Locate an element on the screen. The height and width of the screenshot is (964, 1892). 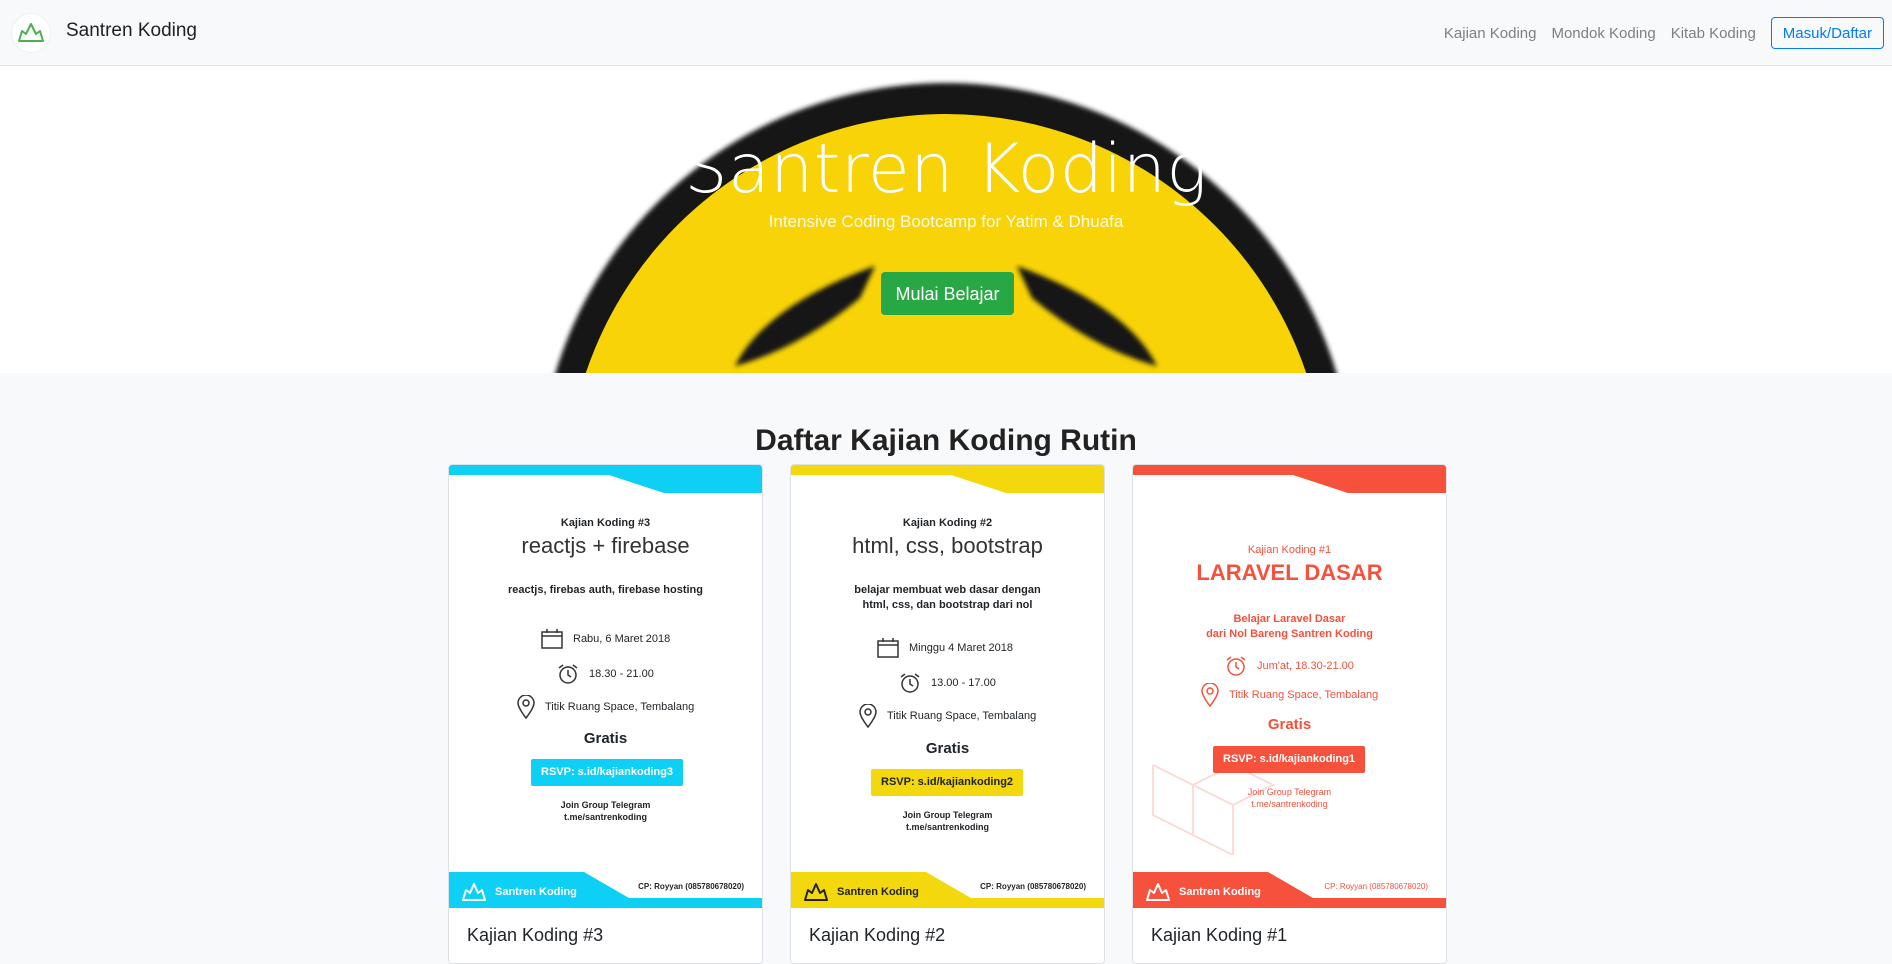
poster-date-row: Rabu, 6 Maret 2018 is located at coordinates (605, 639).